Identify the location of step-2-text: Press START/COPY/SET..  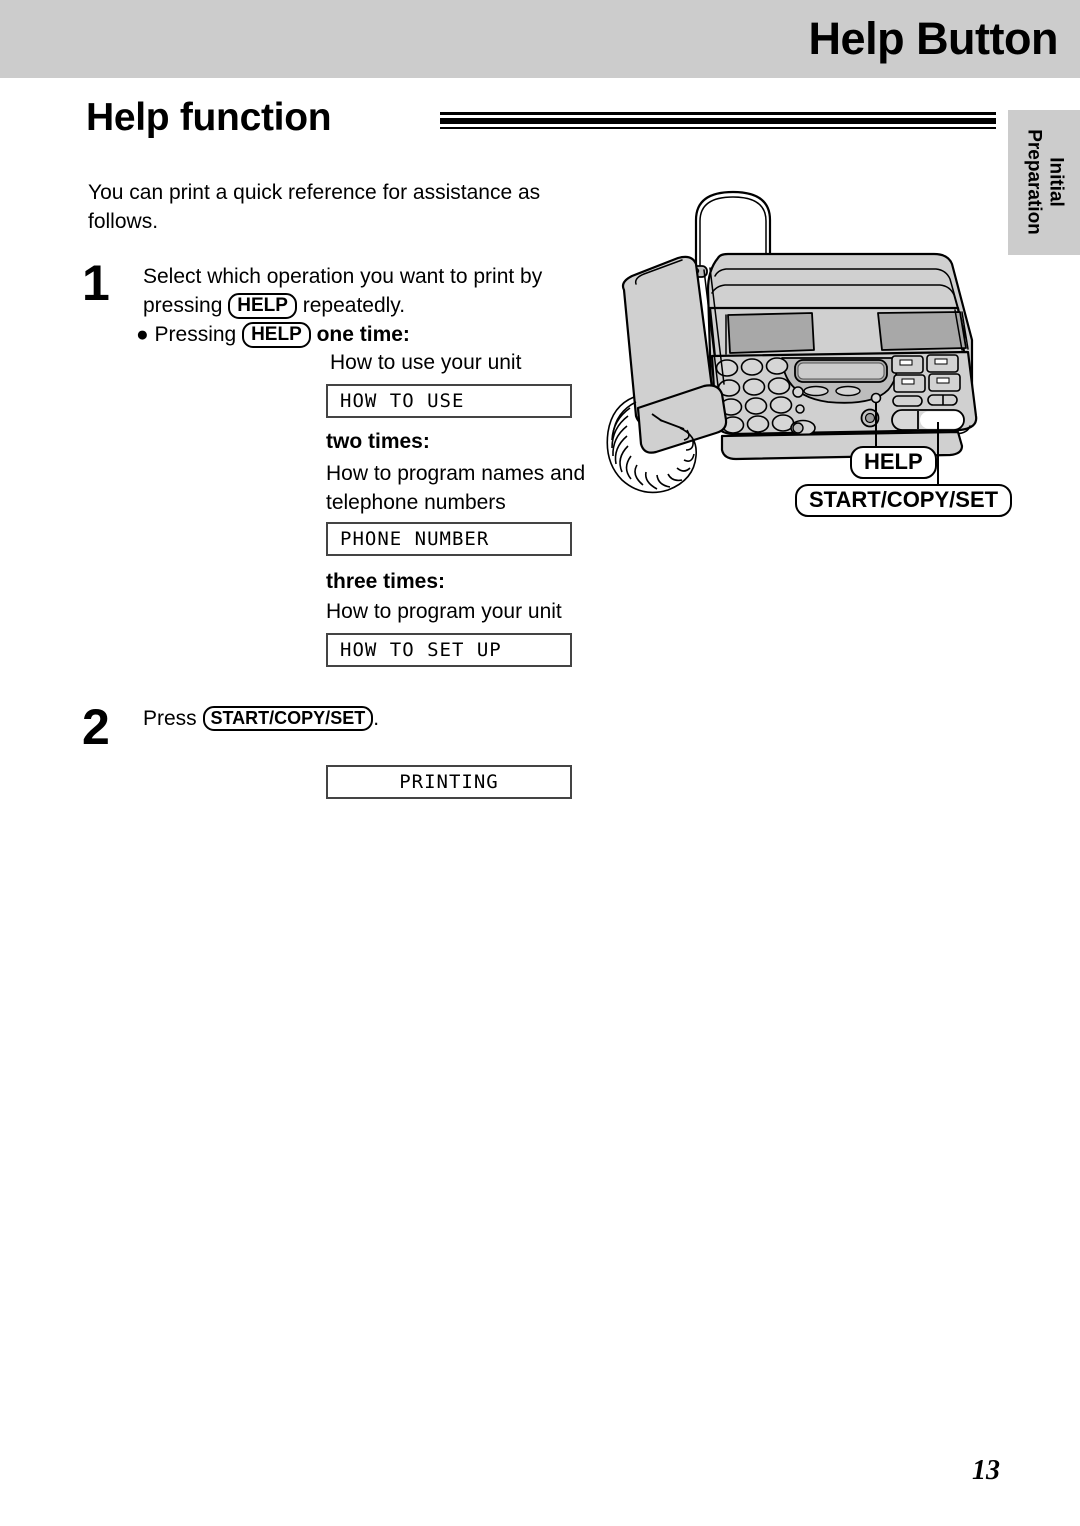
(358, 718).